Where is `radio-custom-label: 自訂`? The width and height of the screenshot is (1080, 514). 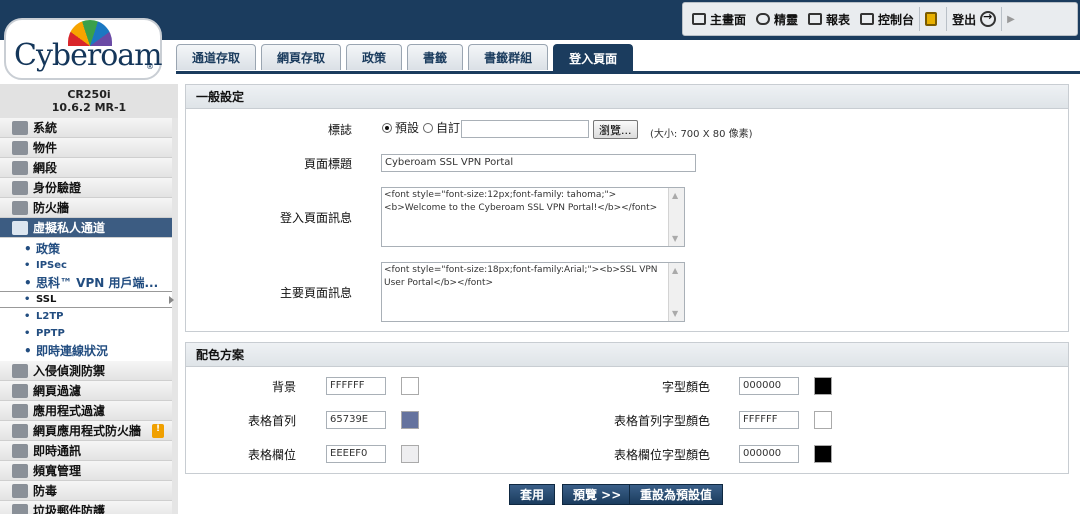
radio-custom-label: 自訂 is located at coordinates (448, 128).